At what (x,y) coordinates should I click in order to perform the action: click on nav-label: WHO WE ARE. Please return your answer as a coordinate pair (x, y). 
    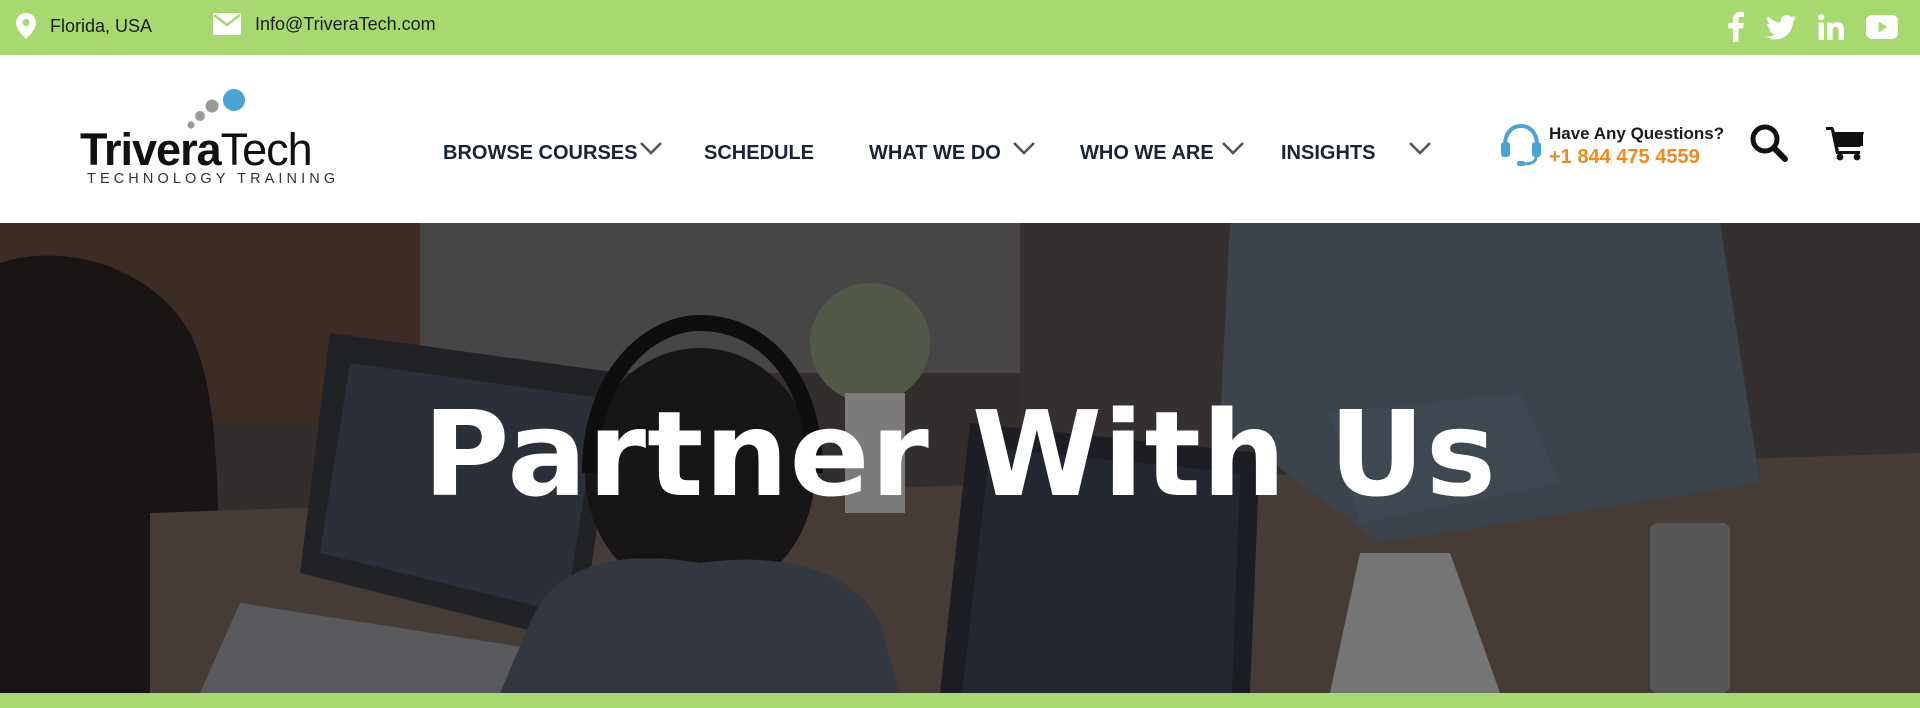
    Looking at the image, I should click on (1147, 153).